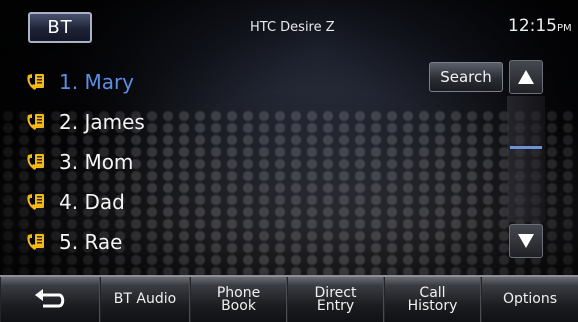 This screenshot has width=578, height=322. What do you see at coordinates (238, 299) in the screenshot?
I see `tab-phone-book: Phone Book` at bounding box center [238, 299].